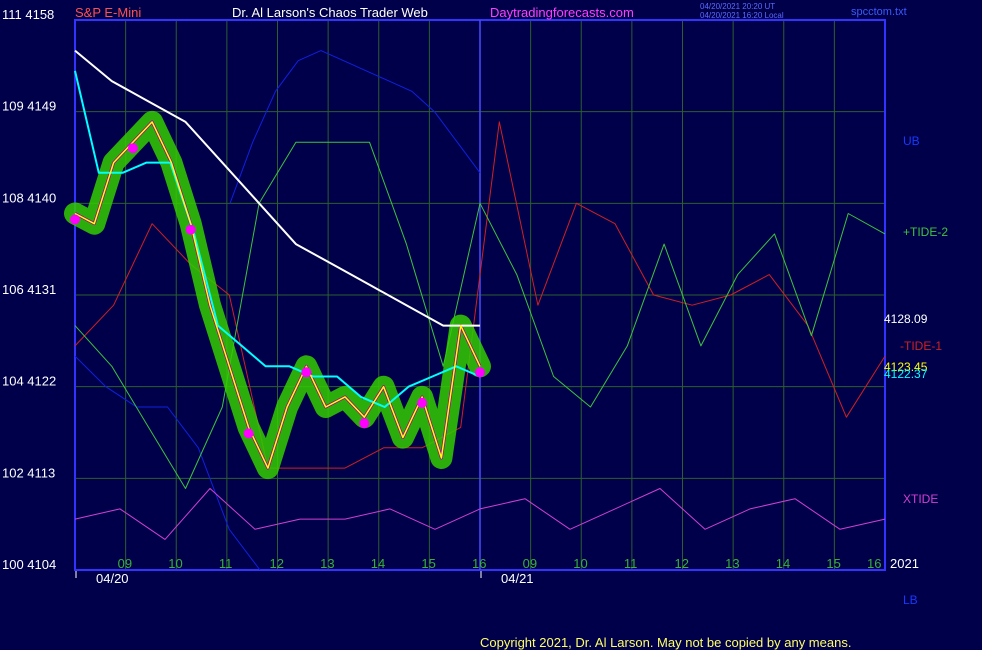  I want to click on right-series-label: 4128.09, so click(906, 319).